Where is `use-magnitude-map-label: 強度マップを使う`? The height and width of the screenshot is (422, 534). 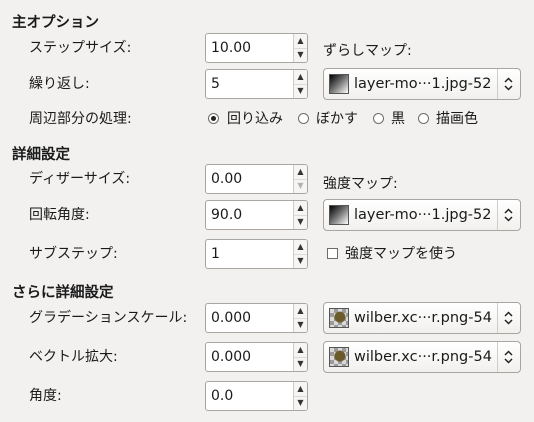 use-magnitude-map-label: 強度マップを使う is located at coordinates (401, 254).